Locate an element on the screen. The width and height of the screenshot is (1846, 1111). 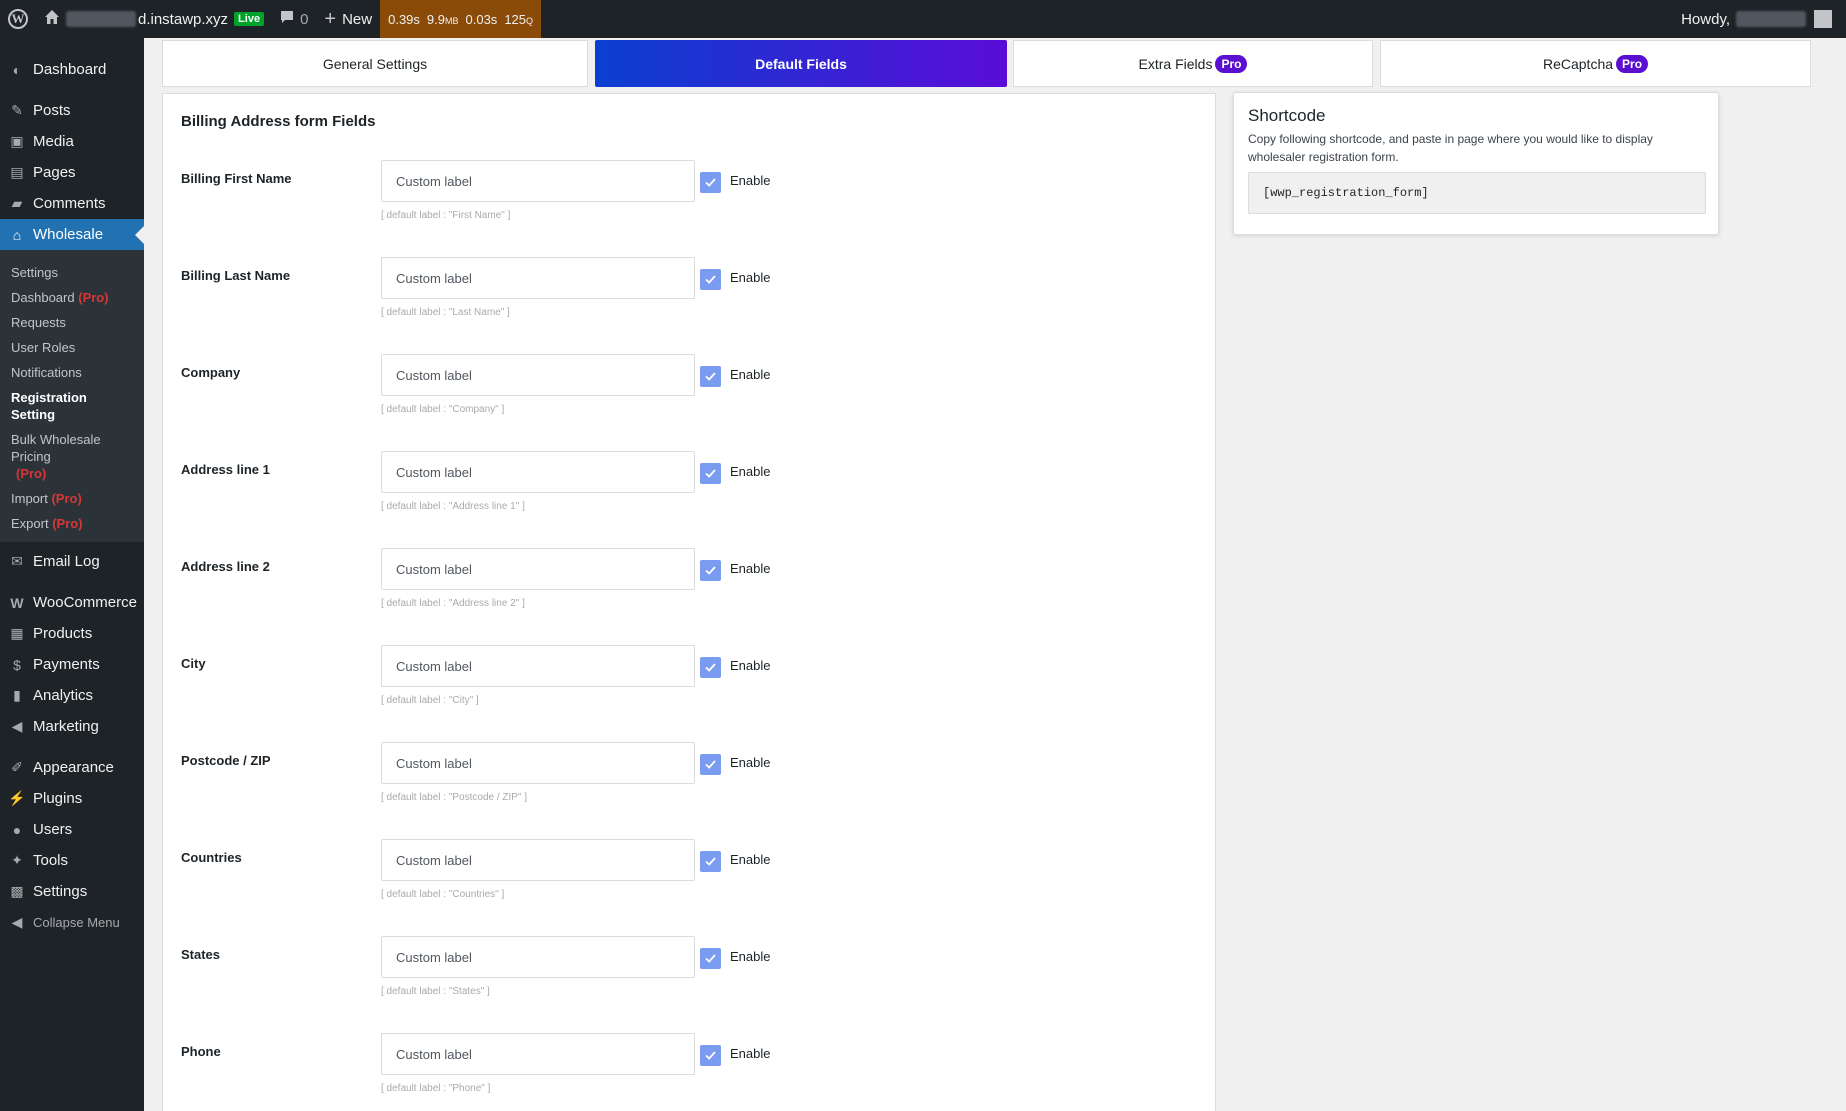
default-label-hint: [ default label : "Postcode / ZIP" ] is located at coordinates (454, 797).